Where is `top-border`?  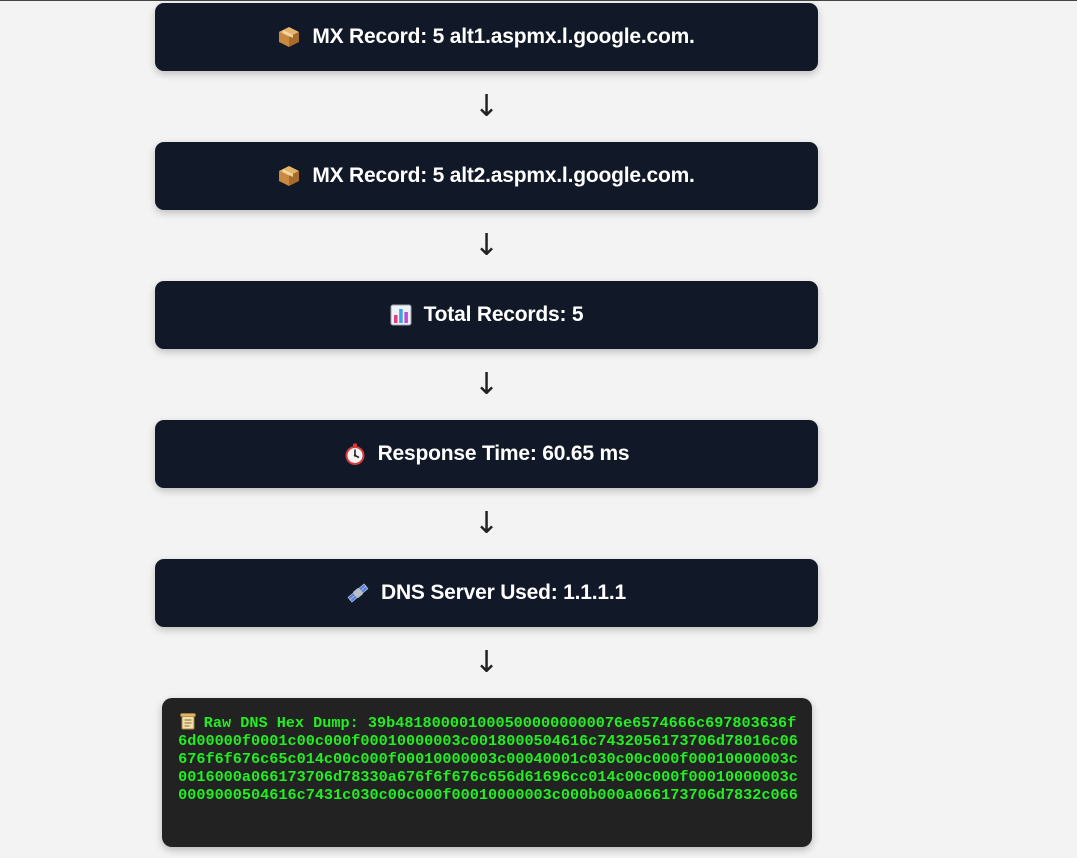 top-border is located at coordinates (538, 0).